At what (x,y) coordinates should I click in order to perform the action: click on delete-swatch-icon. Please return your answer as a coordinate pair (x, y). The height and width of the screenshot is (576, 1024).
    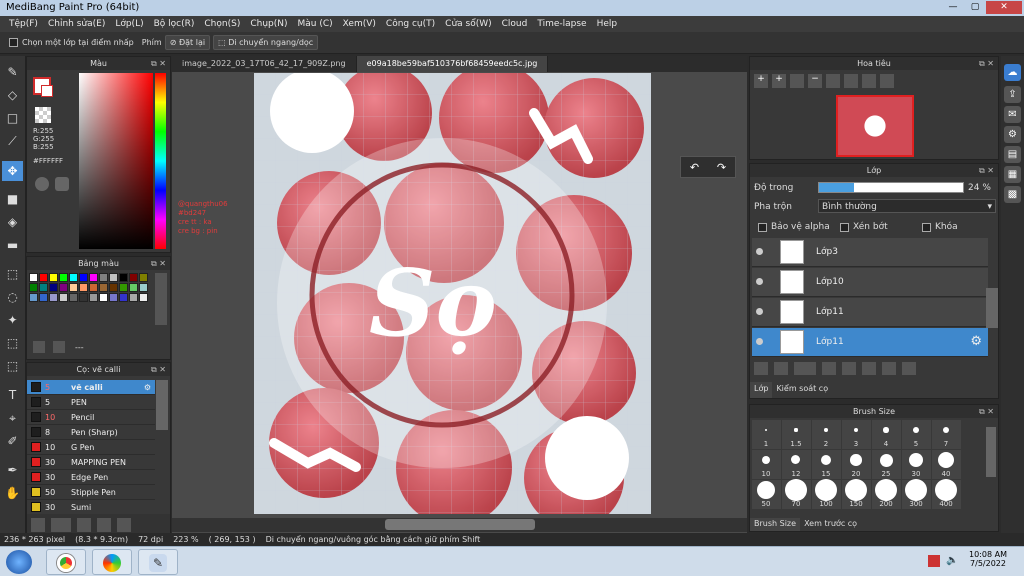
    Looking at the image, I should click on (59, 347).